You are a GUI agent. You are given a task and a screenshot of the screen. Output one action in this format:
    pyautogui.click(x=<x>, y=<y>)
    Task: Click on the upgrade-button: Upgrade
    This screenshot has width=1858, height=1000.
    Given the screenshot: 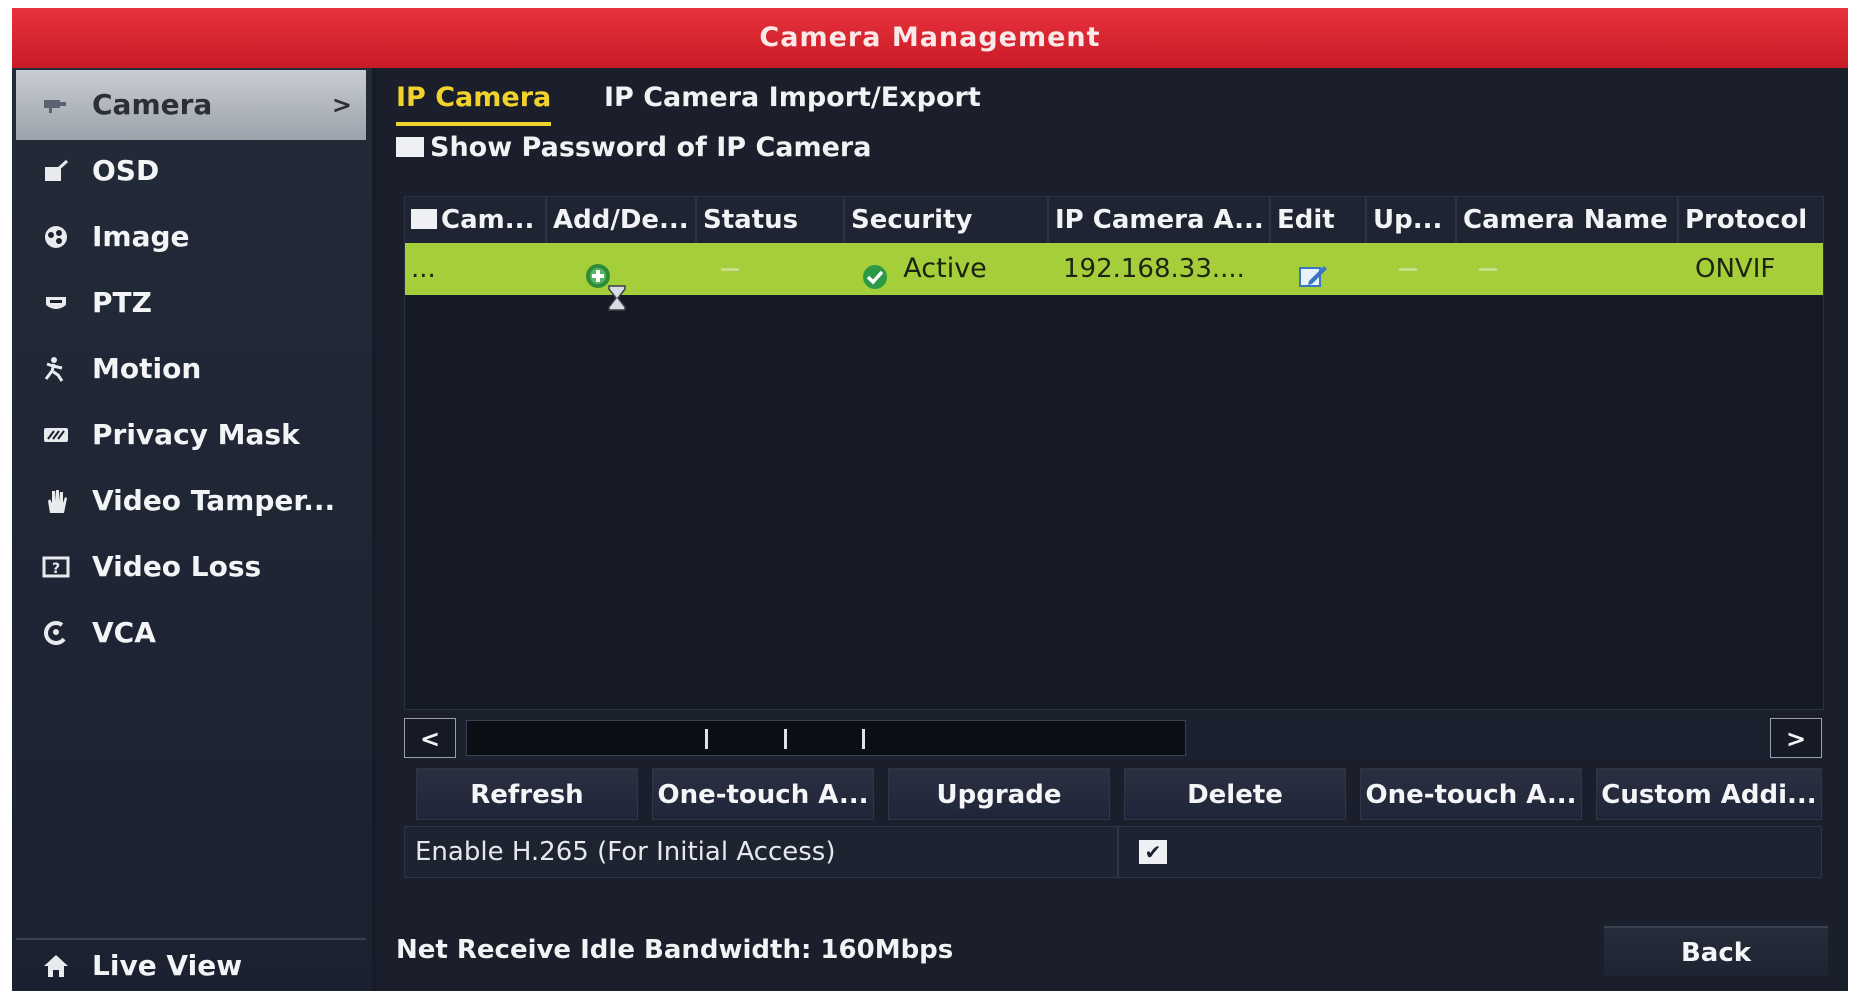 What is the action you would take?
    pyautogui.click(x=999, y=794)
    